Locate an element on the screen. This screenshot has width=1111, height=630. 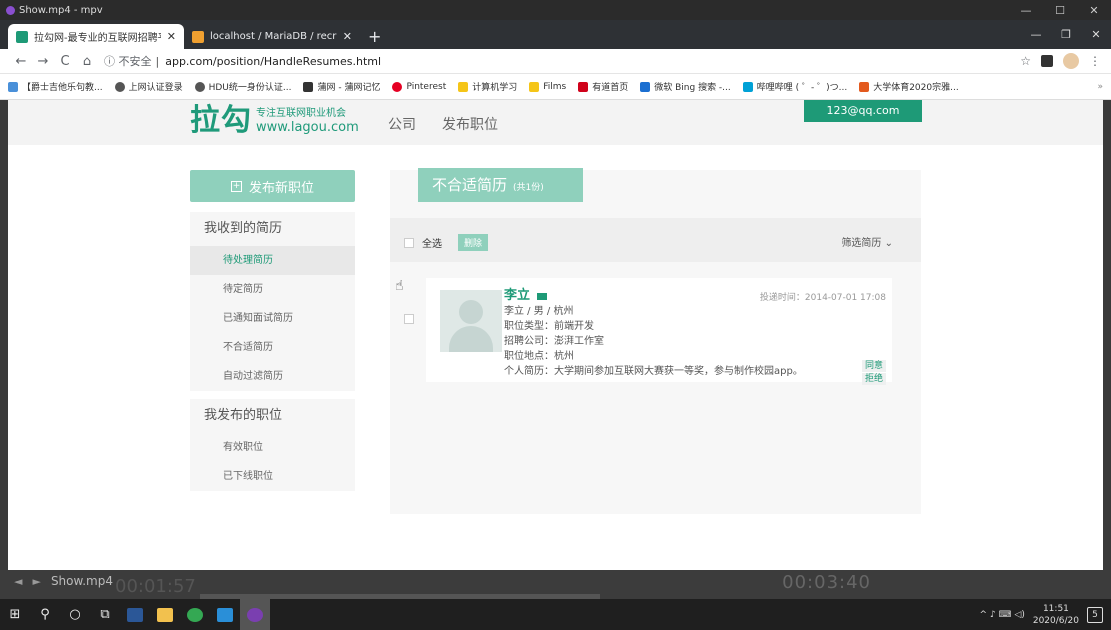
posted-jobs-menu: 我发布的职位 有效职位 已下线职位 is located at coordinates (272, 445).